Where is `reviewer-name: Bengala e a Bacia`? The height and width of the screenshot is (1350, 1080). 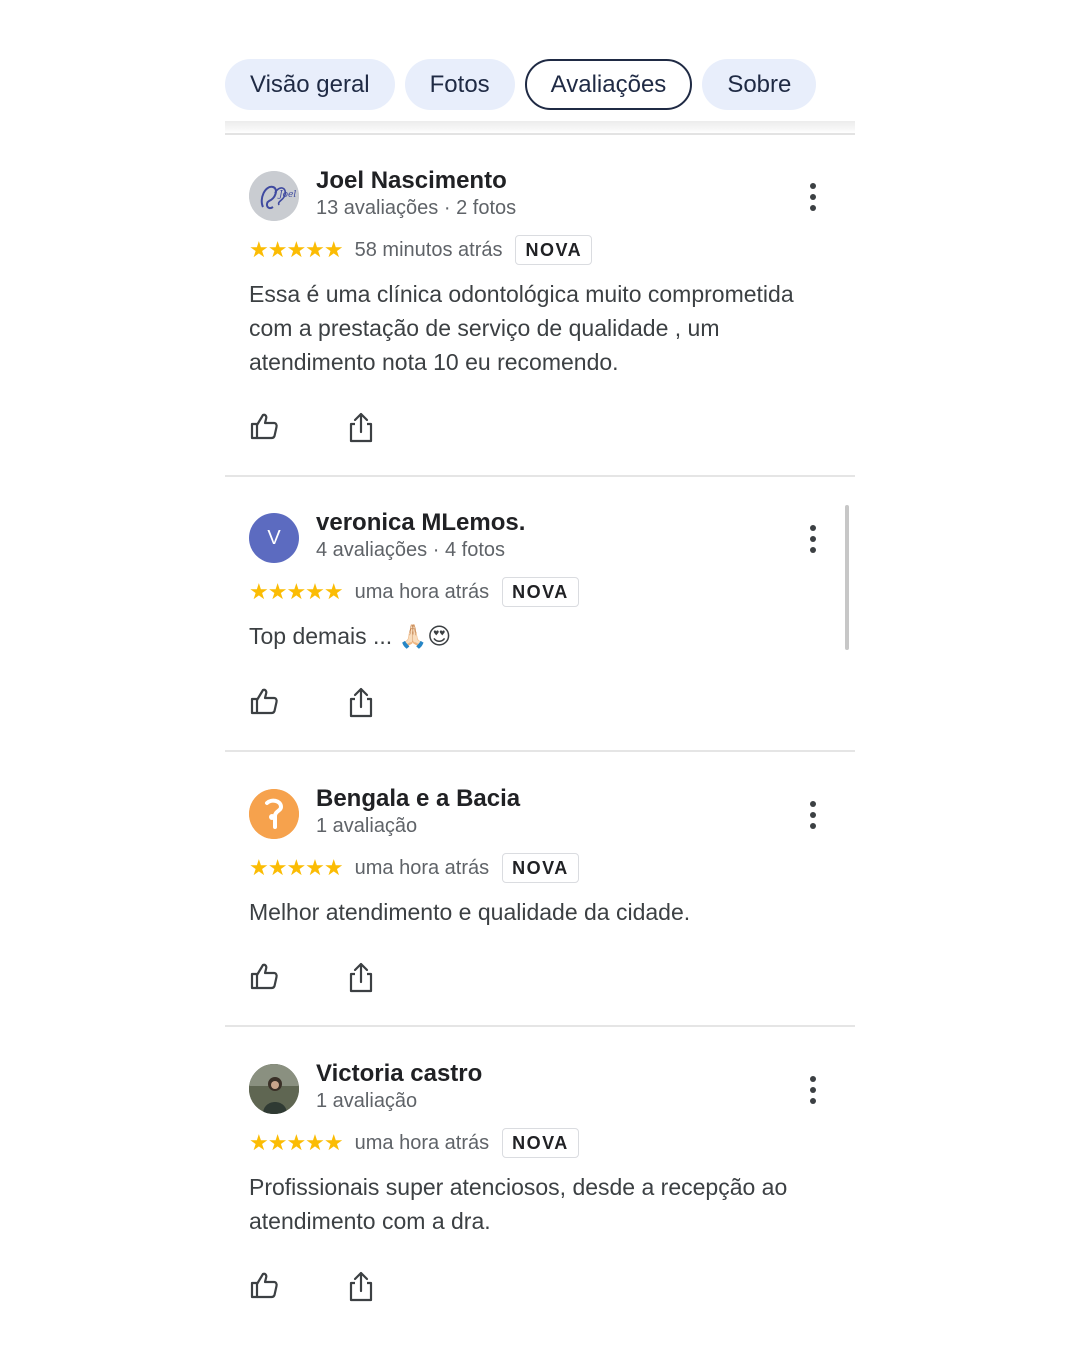 reviewer-name: Bengala e a Bacia is located at coordinates (418, 799).